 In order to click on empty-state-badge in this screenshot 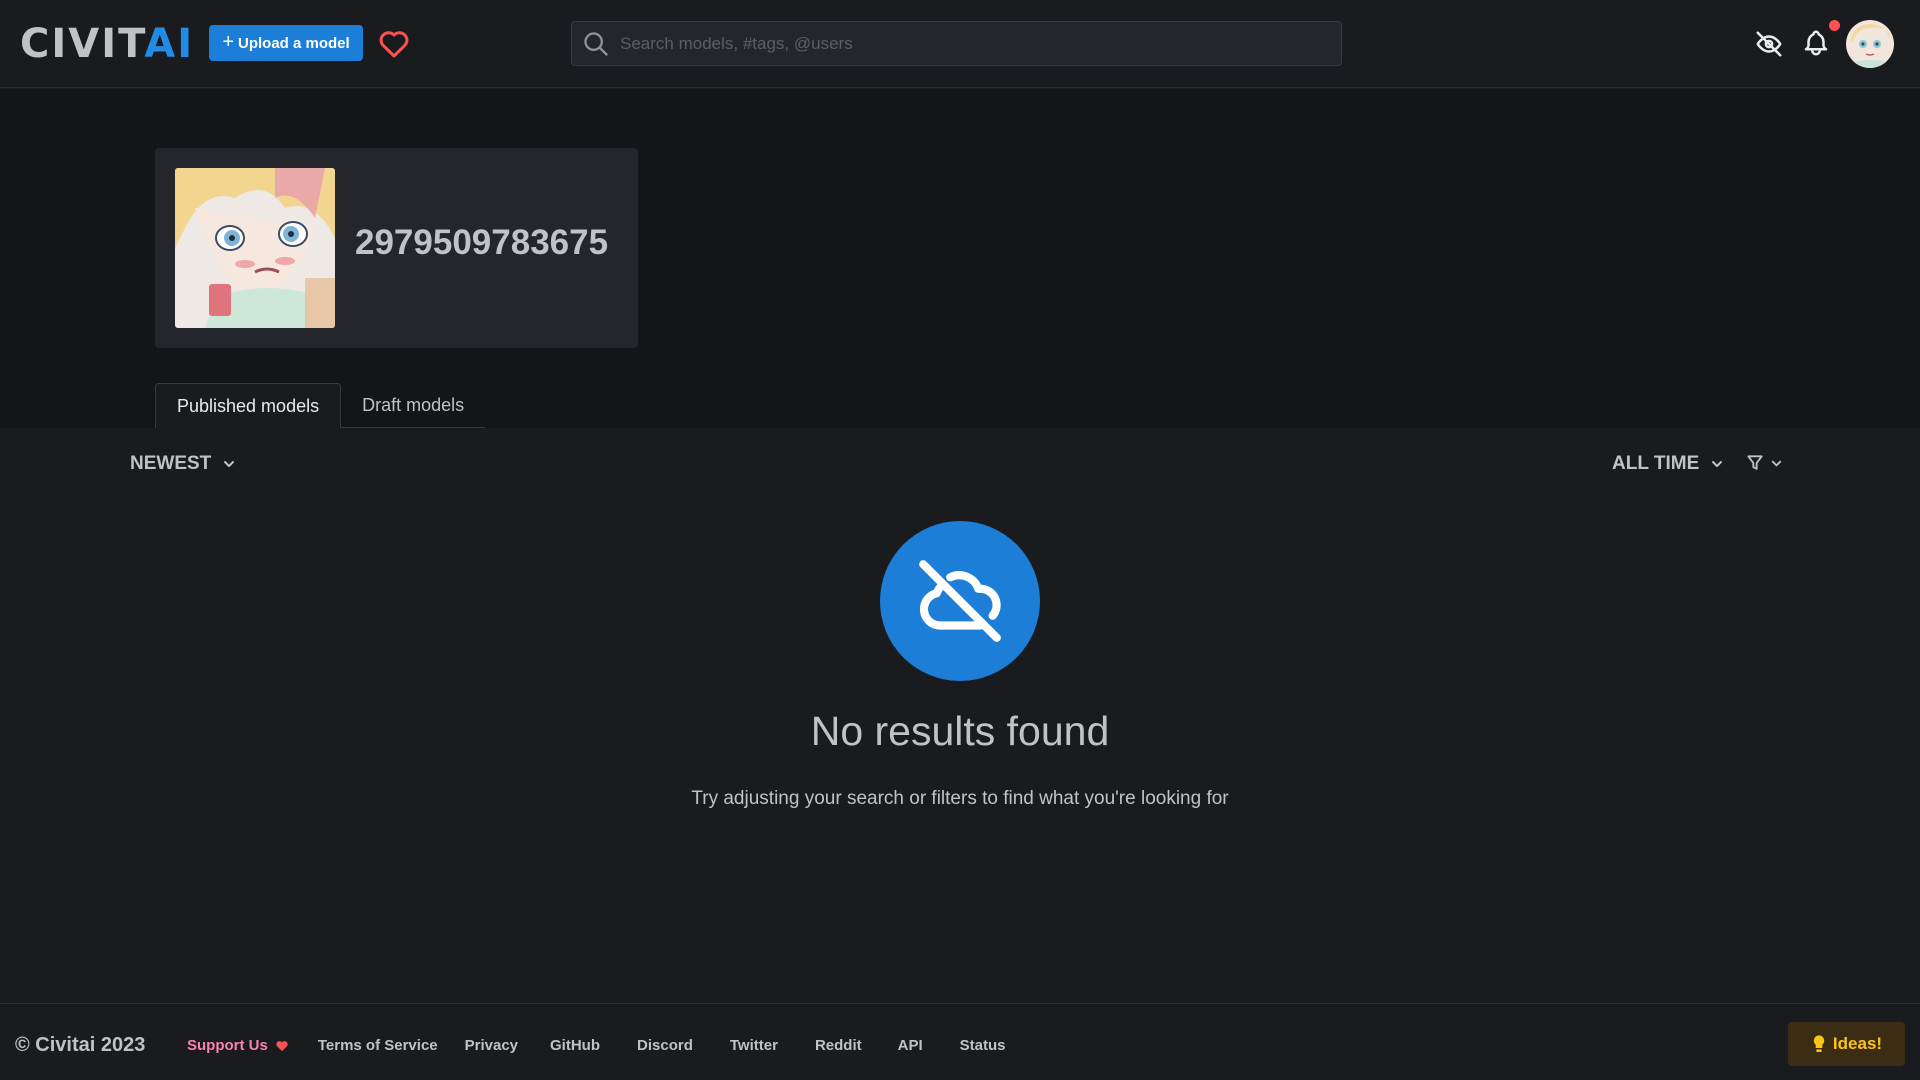, I will do `click(960, 601)`.